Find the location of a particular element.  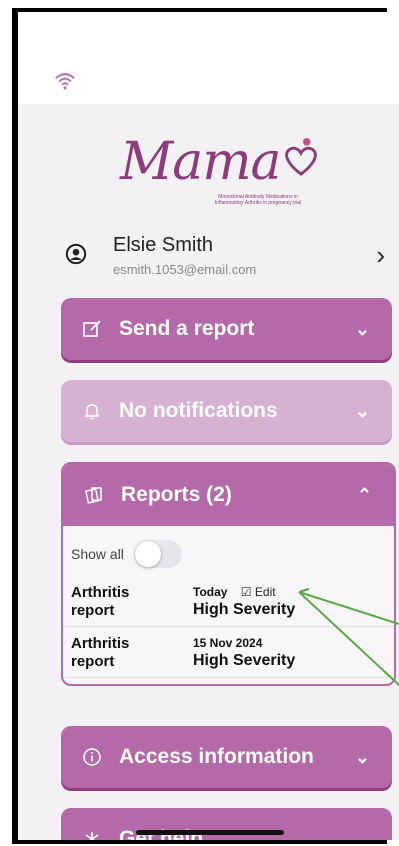

access-information-card: Access information ⌄ is located at coordinates (226, 757).